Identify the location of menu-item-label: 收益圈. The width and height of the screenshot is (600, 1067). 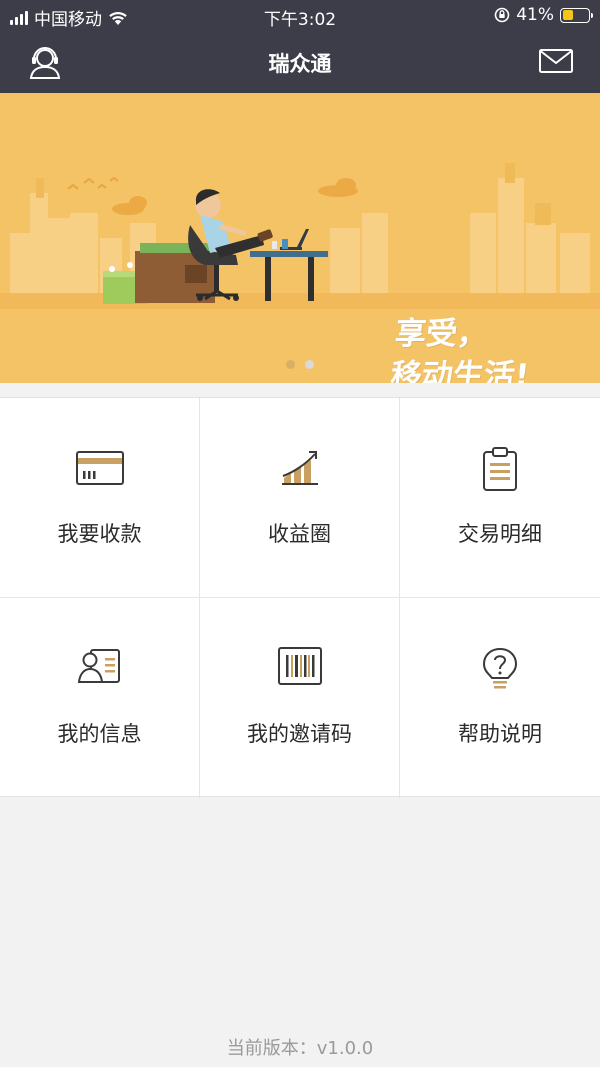
(299, 534).